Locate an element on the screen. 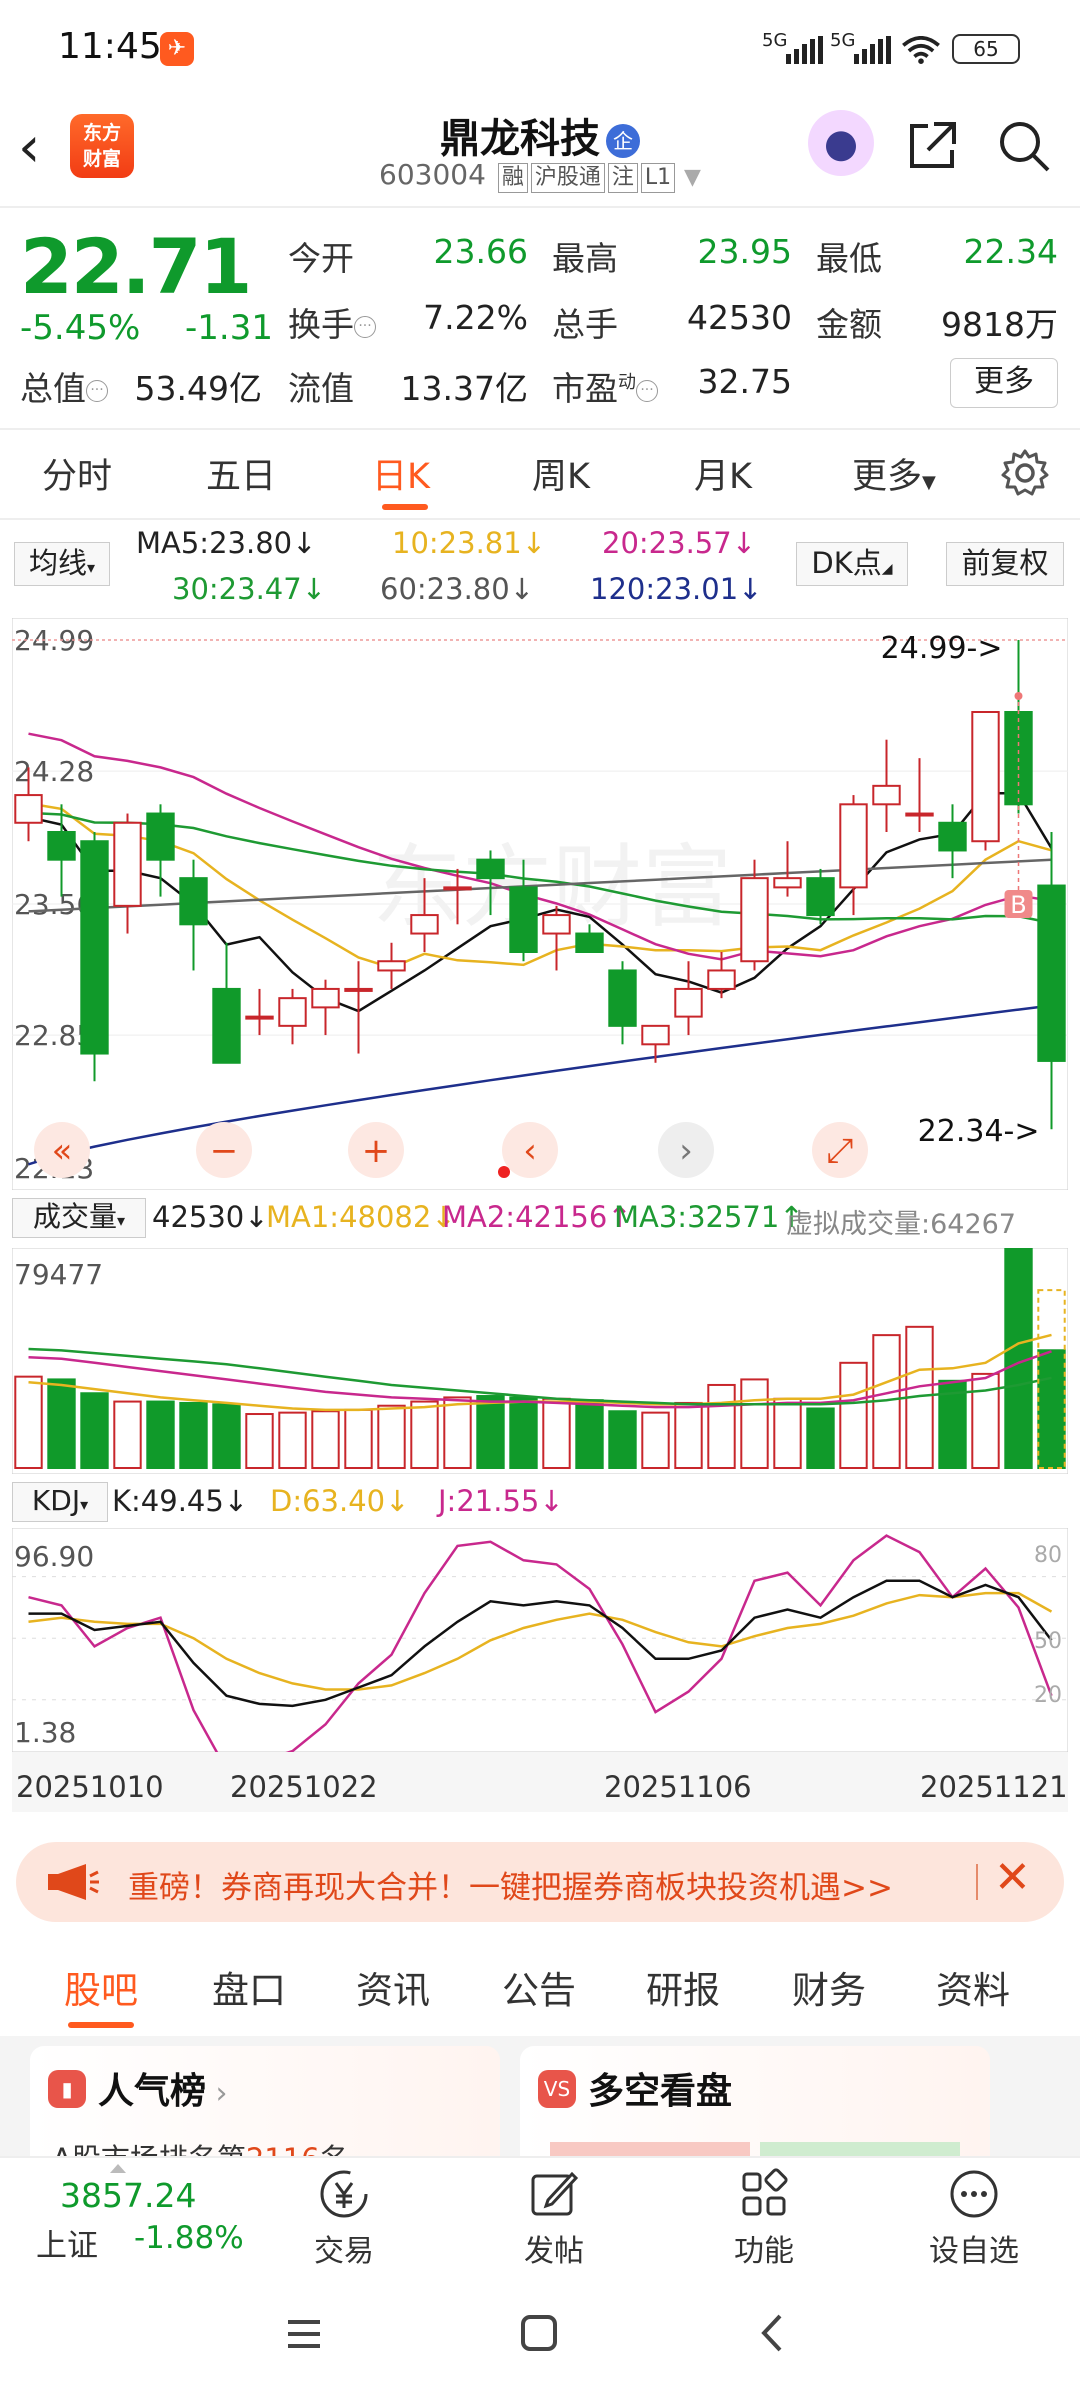 This screenshot has width=1080, height=2400. chart-control-button: ‹ is located at coordinates (530, 1150).